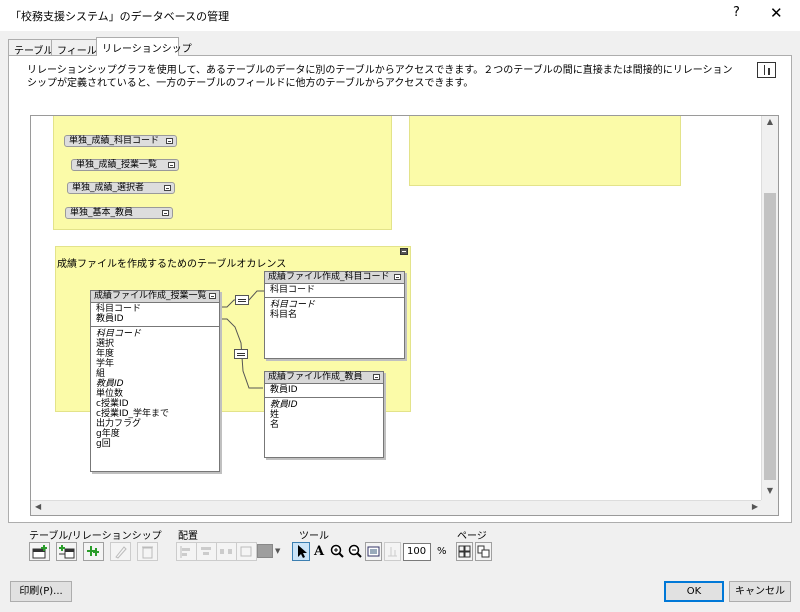 This screenshot has height=612, width=800. Describe the element at coordinates (776, 13) in the screenshot. I see `close-button: ✕` at that location.